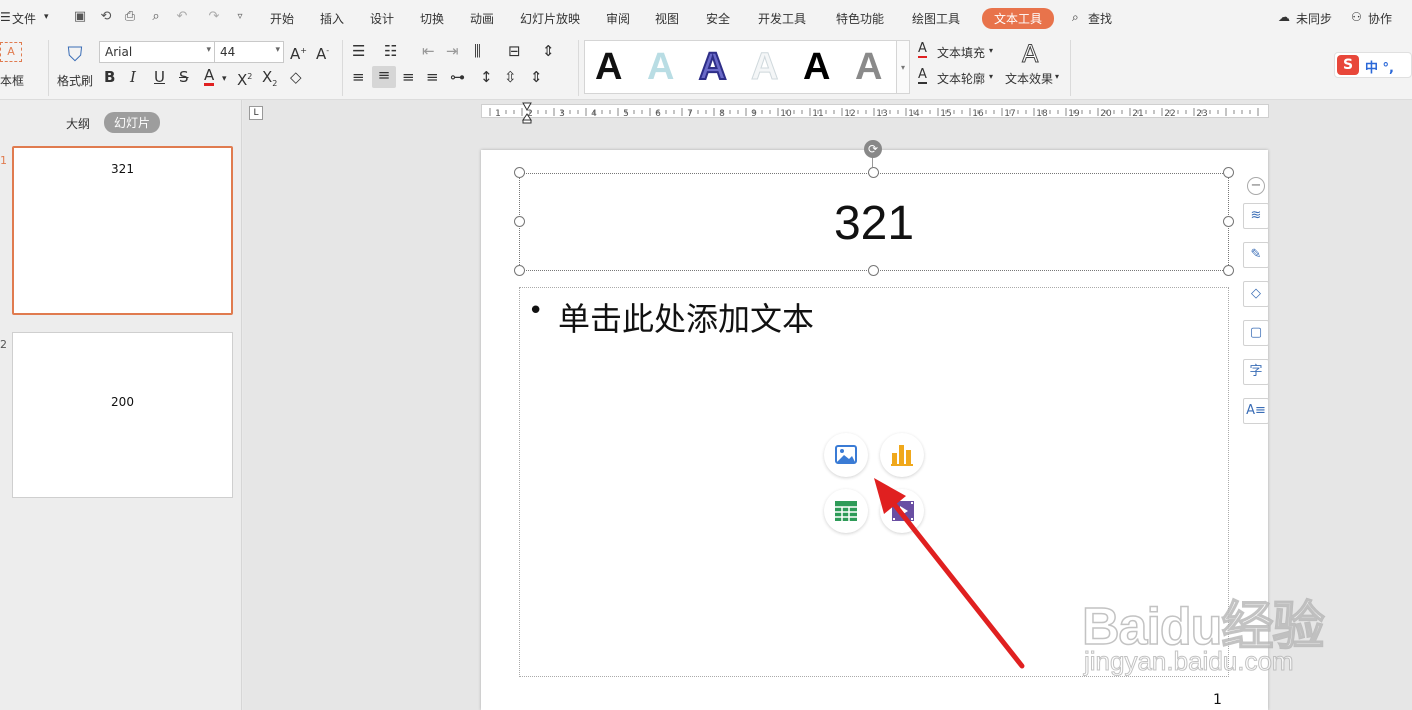 This screenshot has width=1412, height=710. Describe the element at coordinates (868, 67) in the screenshot. I see `text-style-gray: A` at that location.